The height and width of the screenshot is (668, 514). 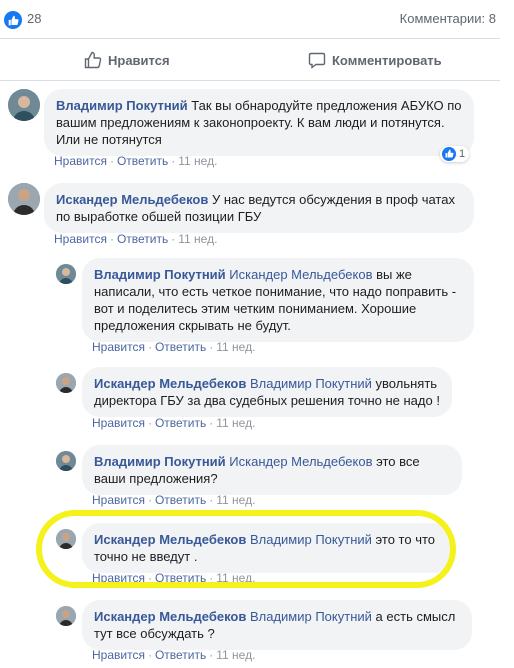 What do you see at coordinates (462, 154) in the screenshot?
I see `reaction-count: 1` at bounding box center [462, 154].